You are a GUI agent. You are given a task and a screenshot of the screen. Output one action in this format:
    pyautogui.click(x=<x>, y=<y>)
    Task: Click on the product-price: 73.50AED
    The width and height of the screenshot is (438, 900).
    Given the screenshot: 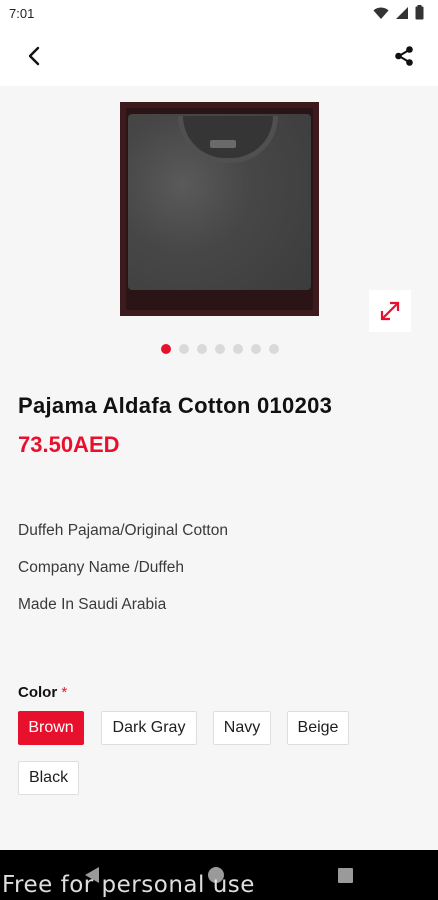 What is the action you would take?
    pyautogui.click(x=69, y=444)
    